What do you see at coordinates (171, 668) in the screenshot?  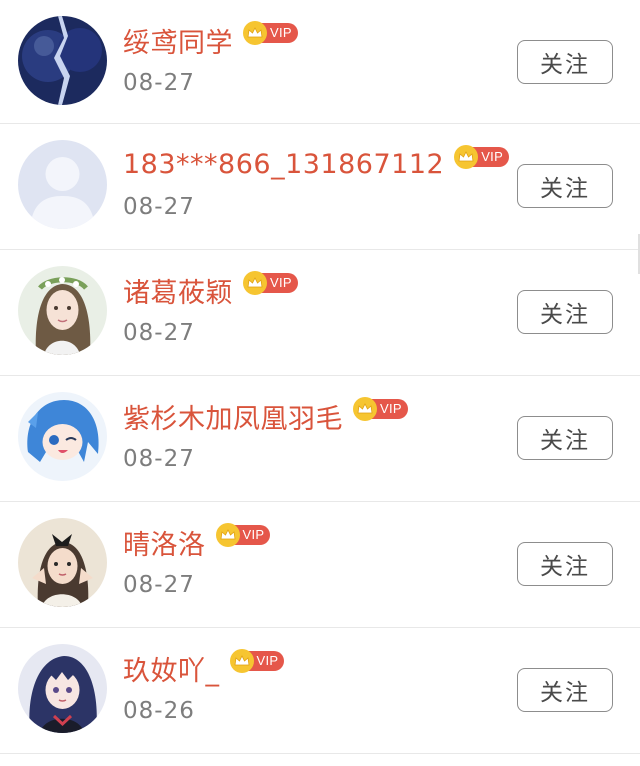 I see `user-name: 玖奻吖_` at bounding box center [171, 668].